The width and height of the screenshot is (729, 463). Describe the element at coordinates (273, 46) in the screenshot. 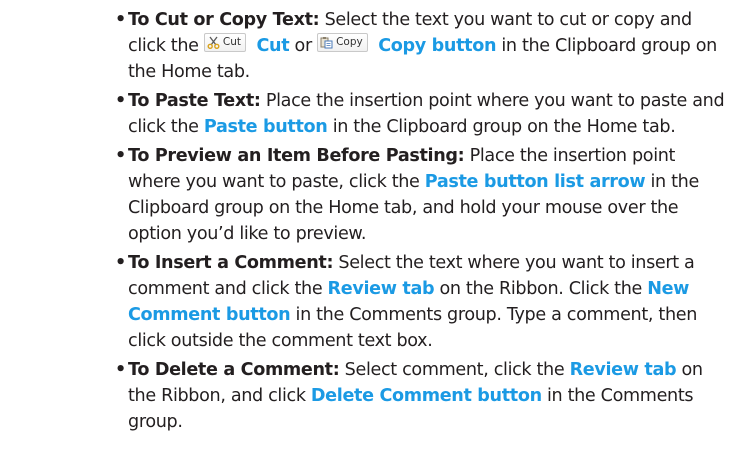

I see `cut-link: Cut` at that location.